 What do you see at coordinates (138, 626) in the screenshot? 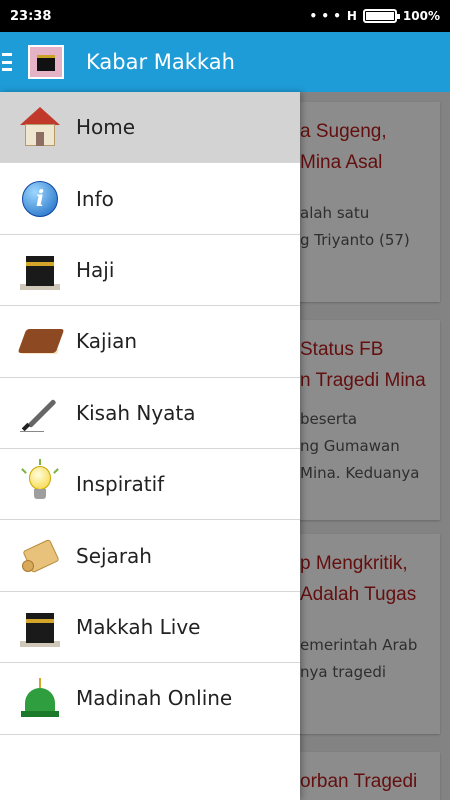
I see `drawer-item-label: Makkah Live` at bounding box center [138, 626].